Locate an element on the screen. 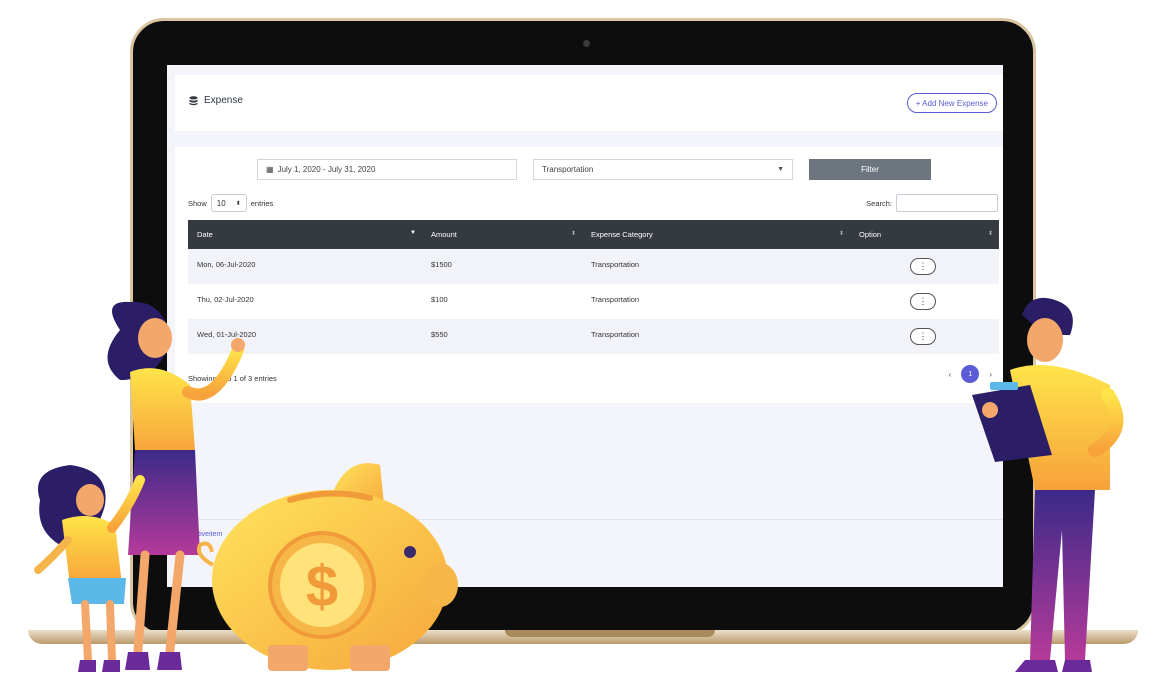 This screenshot has height=684, width=1166. coin-icon: $ is located at coordinates (322, 585).